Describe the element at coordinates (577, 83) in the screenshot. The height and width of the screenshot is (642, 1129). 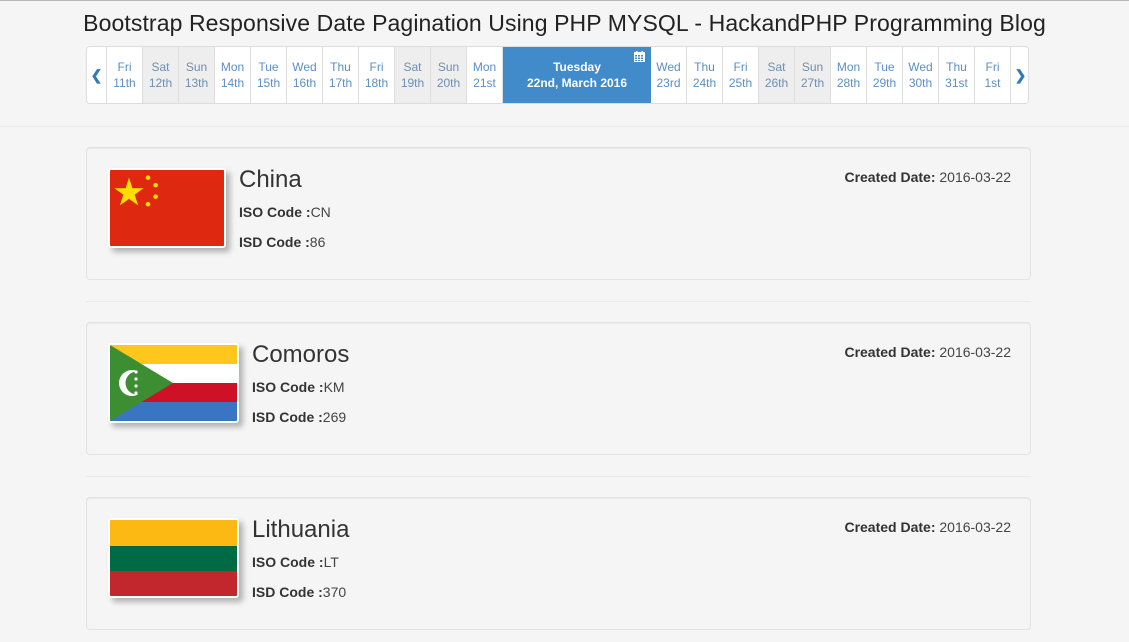
I see `active-date-full: 22nd, March 2016` at that location.